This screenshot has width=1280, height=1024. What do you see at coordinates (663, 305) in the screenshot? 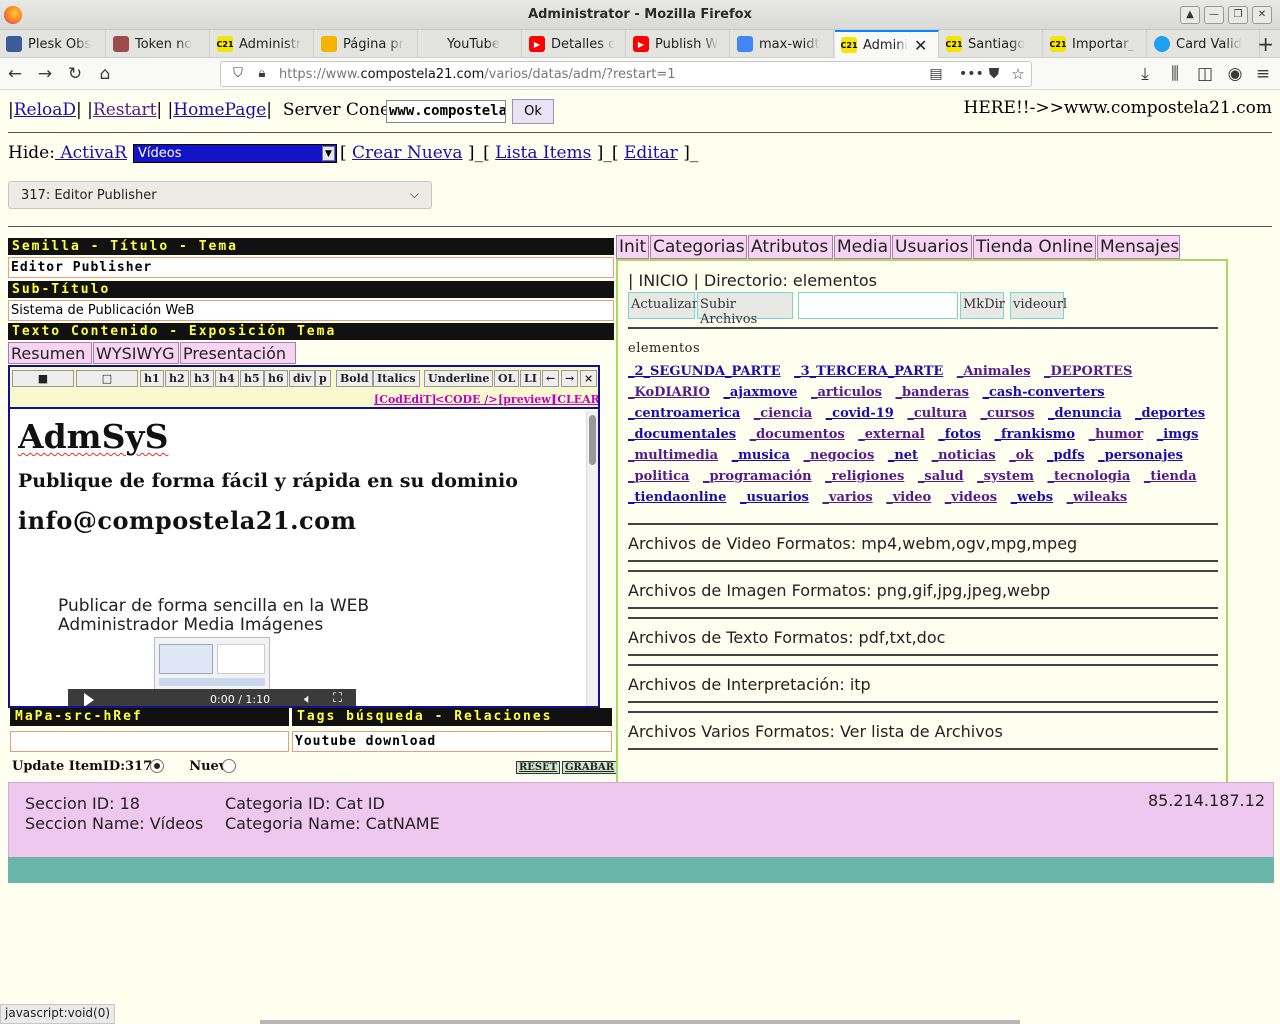
I see `actualizar-button: Actualizar` at bounding box center [663, 305].